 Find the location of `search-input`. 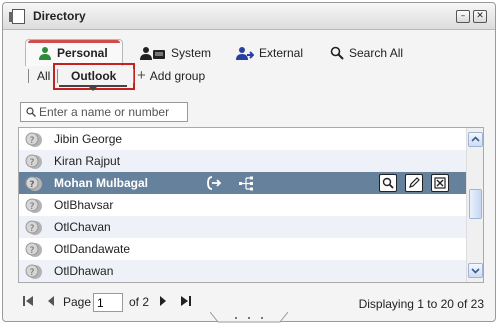

search-input is located at coordinates (111, 112).